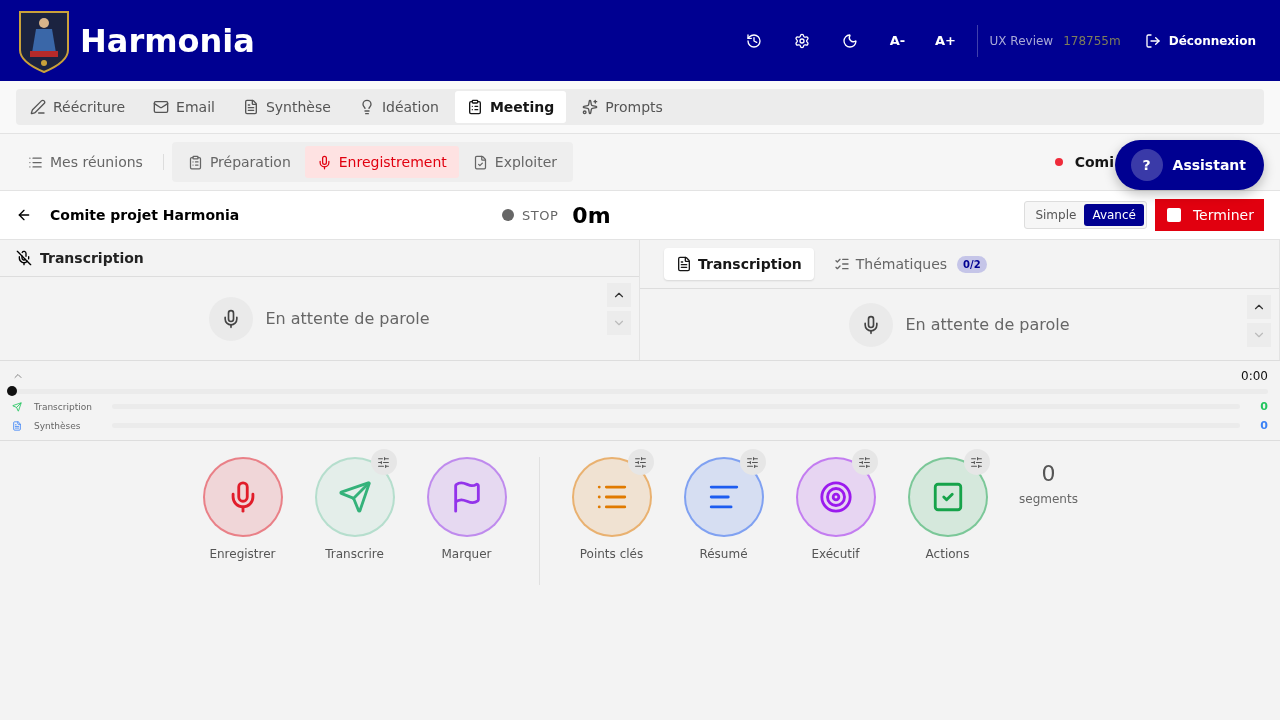  What do you see at coordinates (242, 554) in the screenshot?
I see `action-label: Enregistrer` at bounding box center [242, 554].